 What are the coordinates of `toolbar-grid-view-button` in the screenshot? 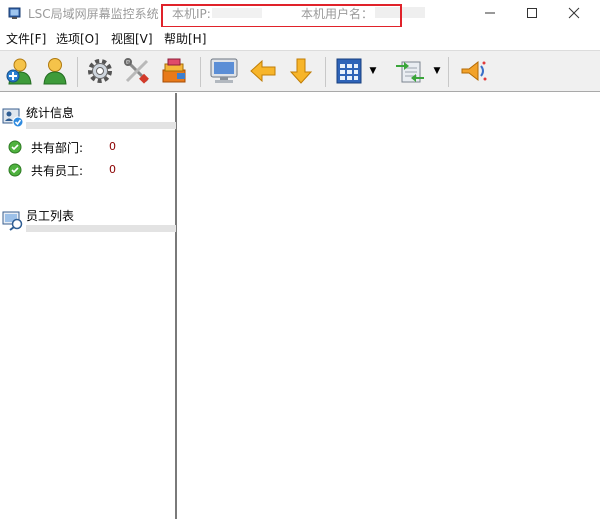 It's located at (348, 71).